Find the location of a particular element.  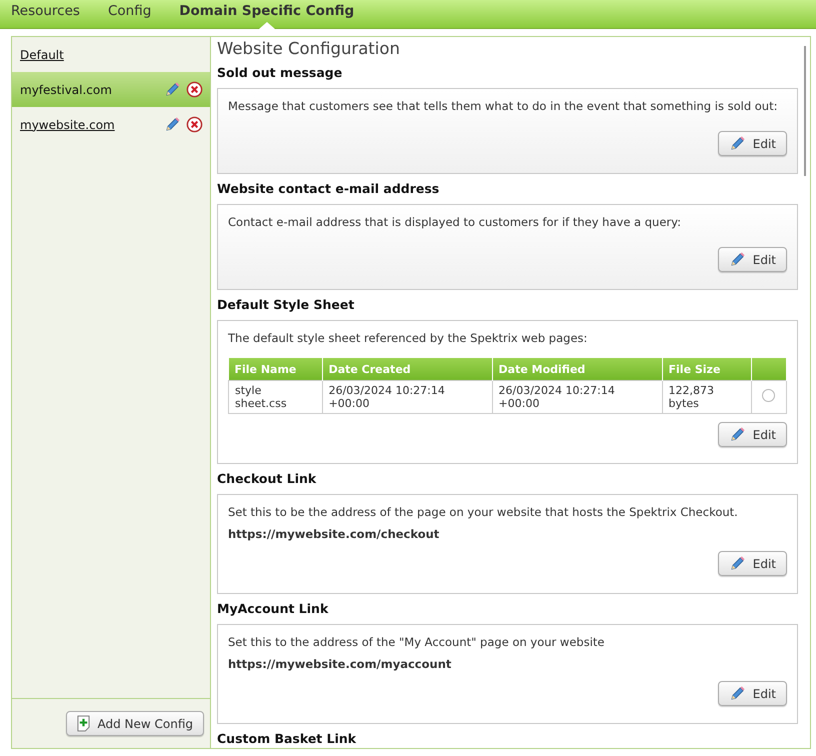

setting-description: Set this to be the address of the page on your website that hosts the Spektrix Checkout. is located at coordinates (483, 512).